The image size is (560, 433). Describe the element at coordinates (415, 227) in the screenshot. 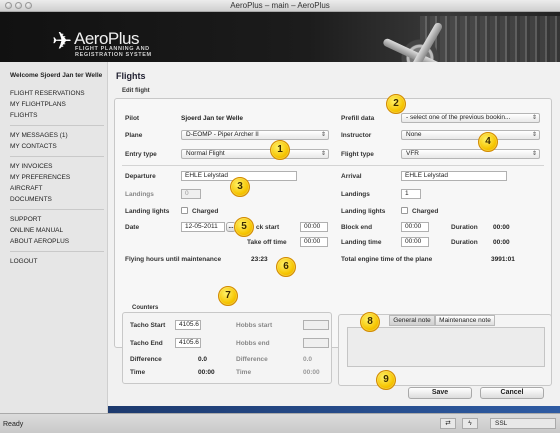

I see `block-end-input: 00:00` at that location.